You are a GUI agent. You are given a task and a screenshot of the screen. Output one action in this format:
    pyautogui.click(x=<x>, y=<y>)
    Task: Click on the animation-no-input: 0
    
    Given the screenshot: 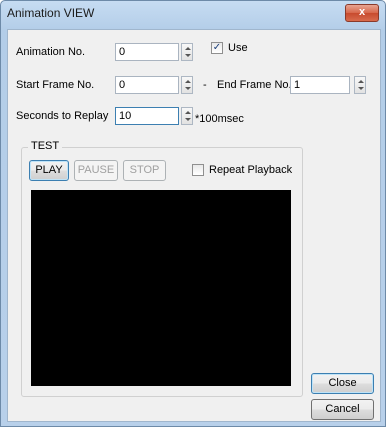 What is the action you would take?
    pyautogui.click(x=147, y=52)
    